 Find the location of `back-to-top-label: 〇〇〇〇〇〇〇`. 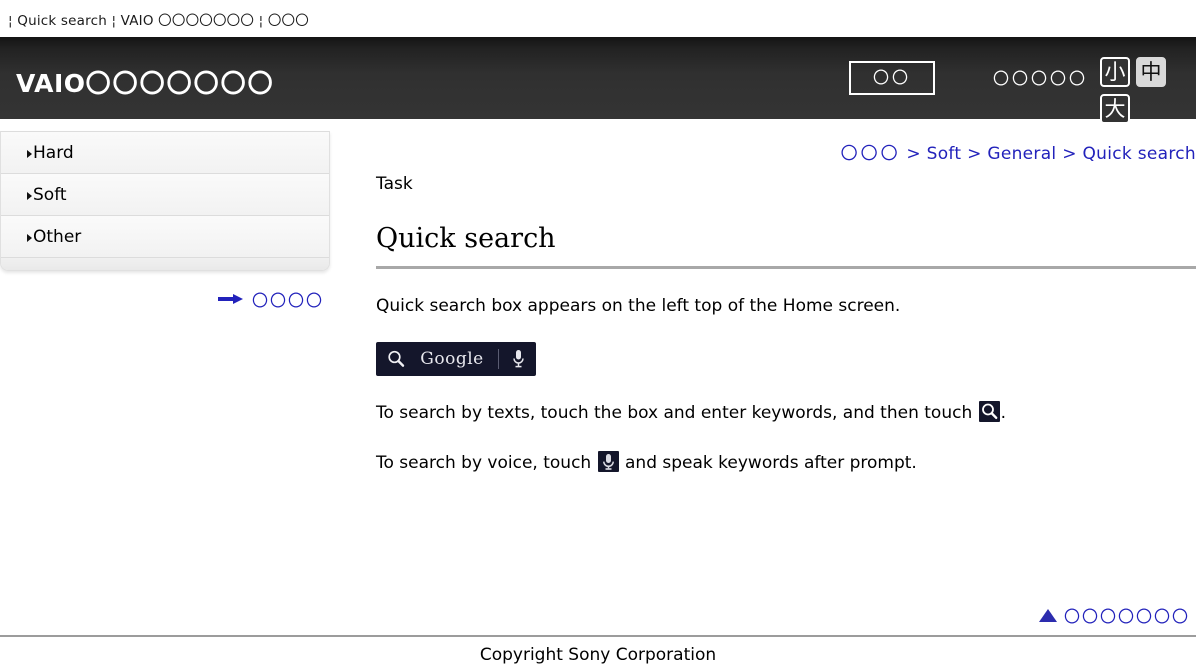

back-to-top-label: 〇〇〇〇〇〇〇 is located at coordinates (1126, 616).